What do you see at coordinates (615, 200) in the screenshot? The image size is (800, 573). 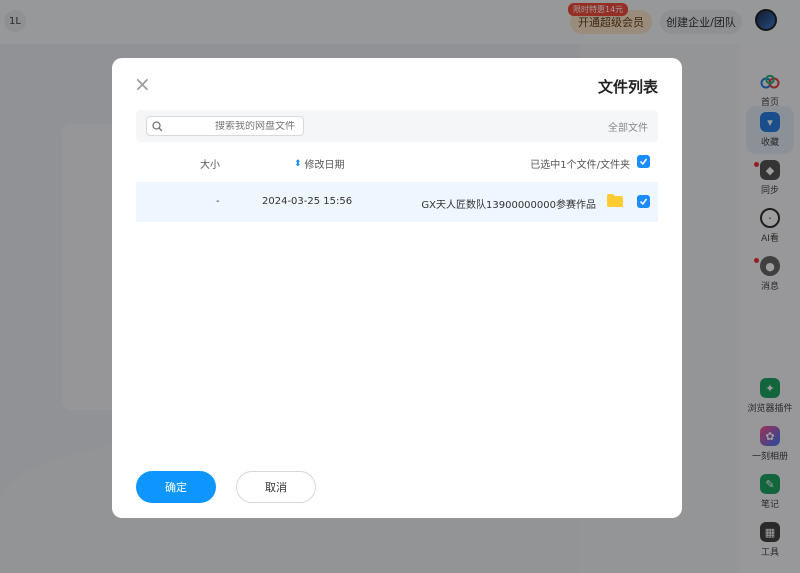 I see `folder-icon` at bounding box center [615, 200].